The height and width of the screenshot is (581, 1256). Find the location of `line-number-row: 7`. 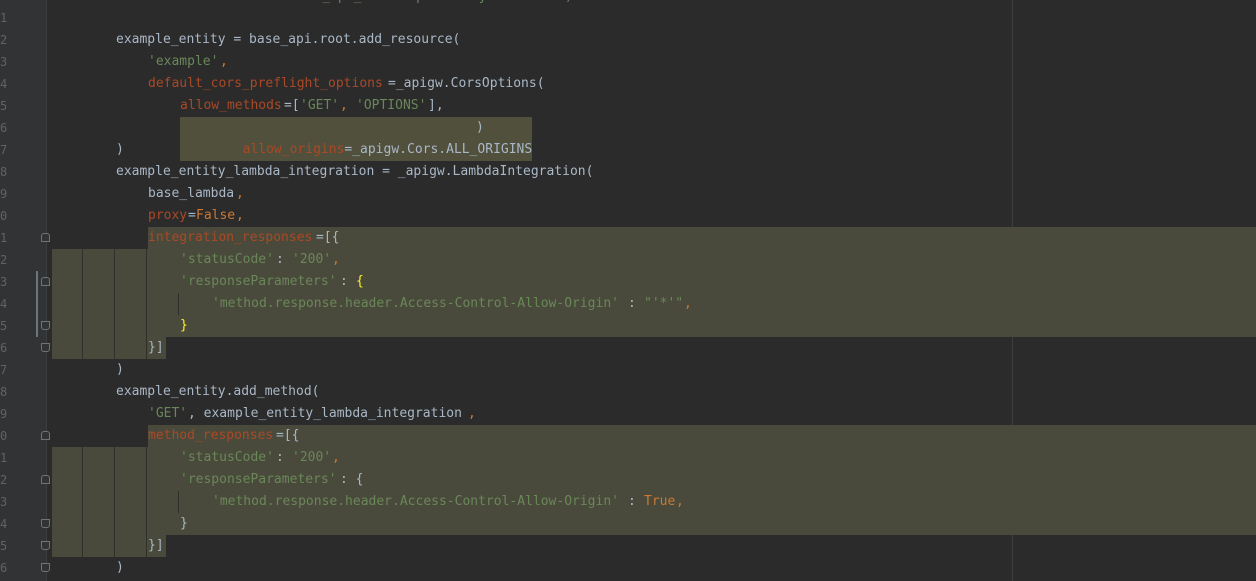

line-number-row: 7 is located at coordinates (23, 370).